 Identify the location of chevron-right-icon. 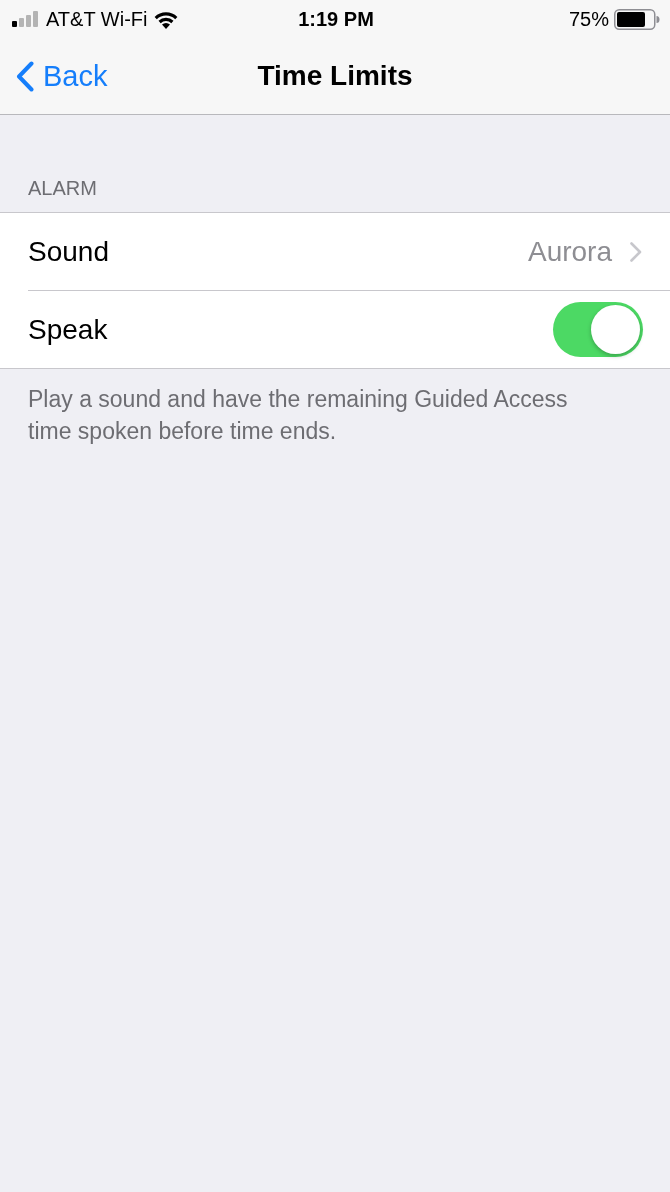
(636, 251).